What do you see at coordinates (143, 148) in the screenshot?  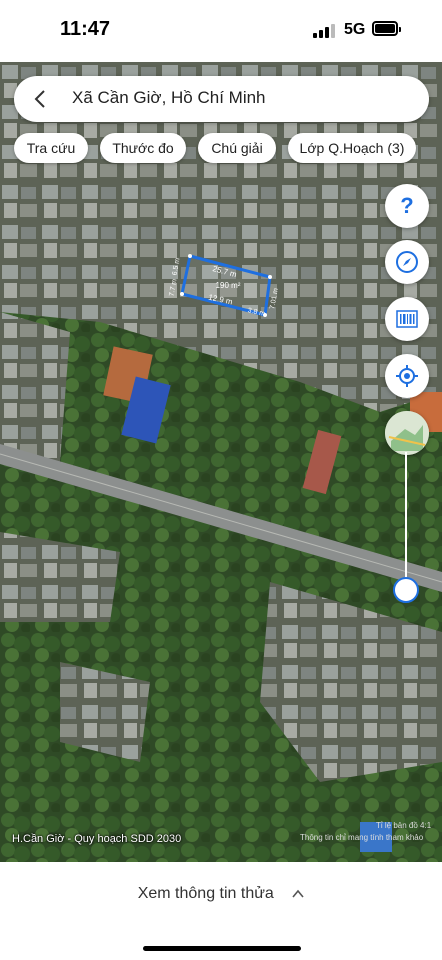 I see `chip-thuoc-do: Thước đo` at bounding box center [143, 148].